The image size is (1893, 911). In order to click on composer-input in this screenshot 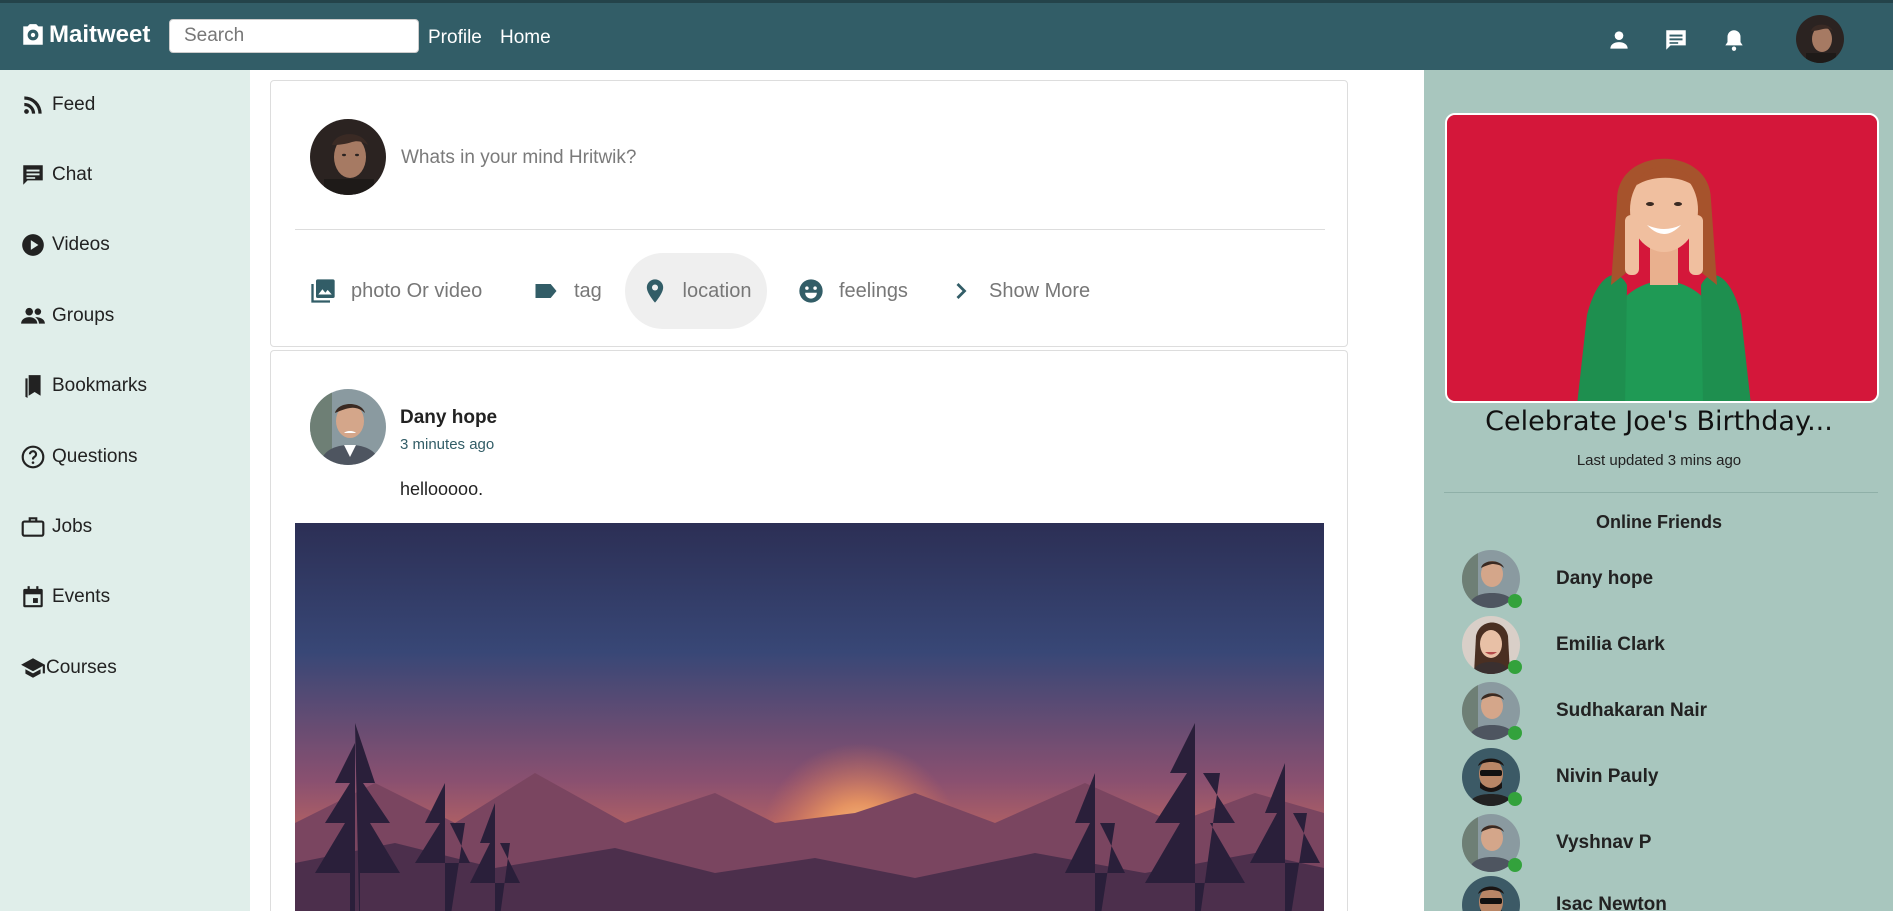, I will do `click(851, 158)`.